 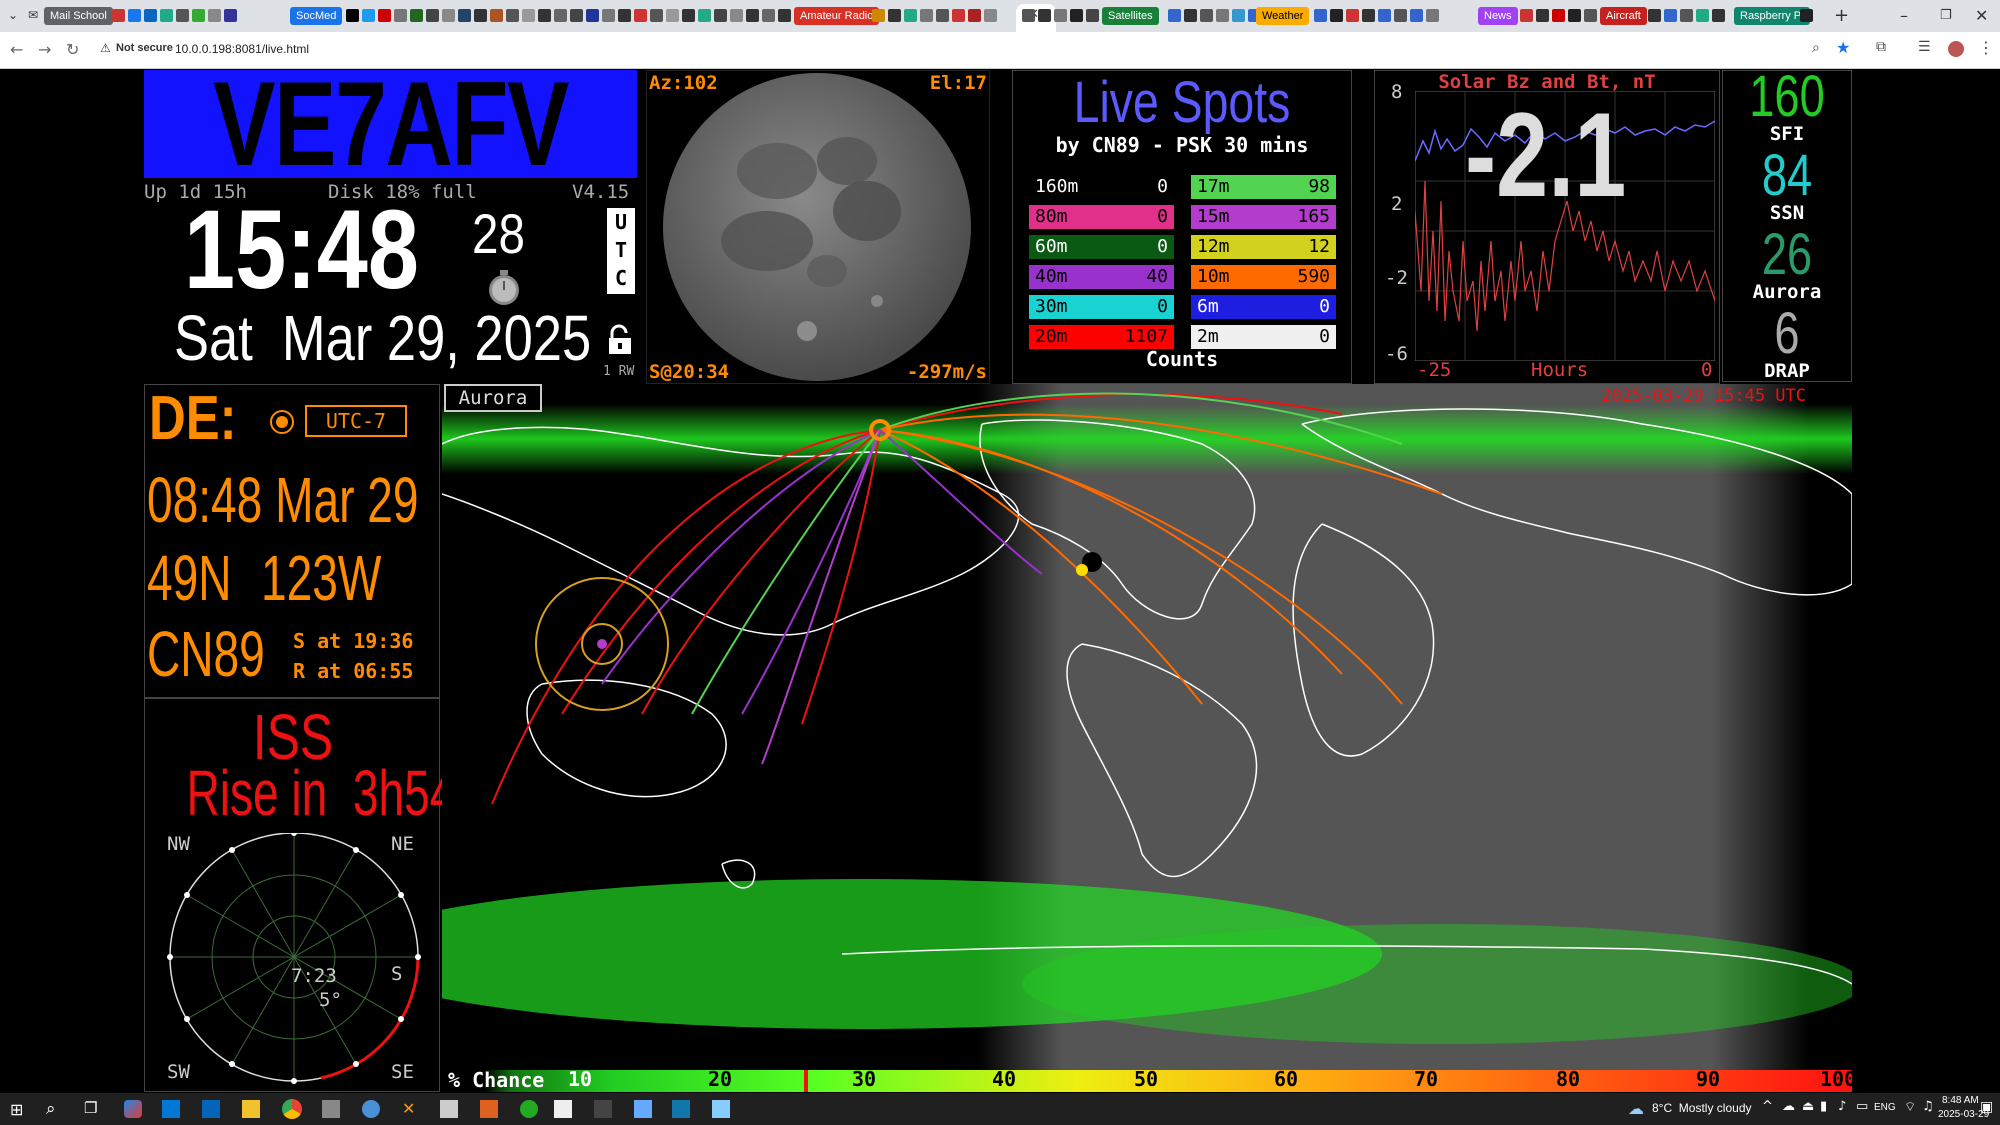 What do you see at coordinates (818, 227) in the screenshot?
I see `moon-panel: Az:102 El:17 S@20:34 -297m/s` at bounding box center [818, 227].